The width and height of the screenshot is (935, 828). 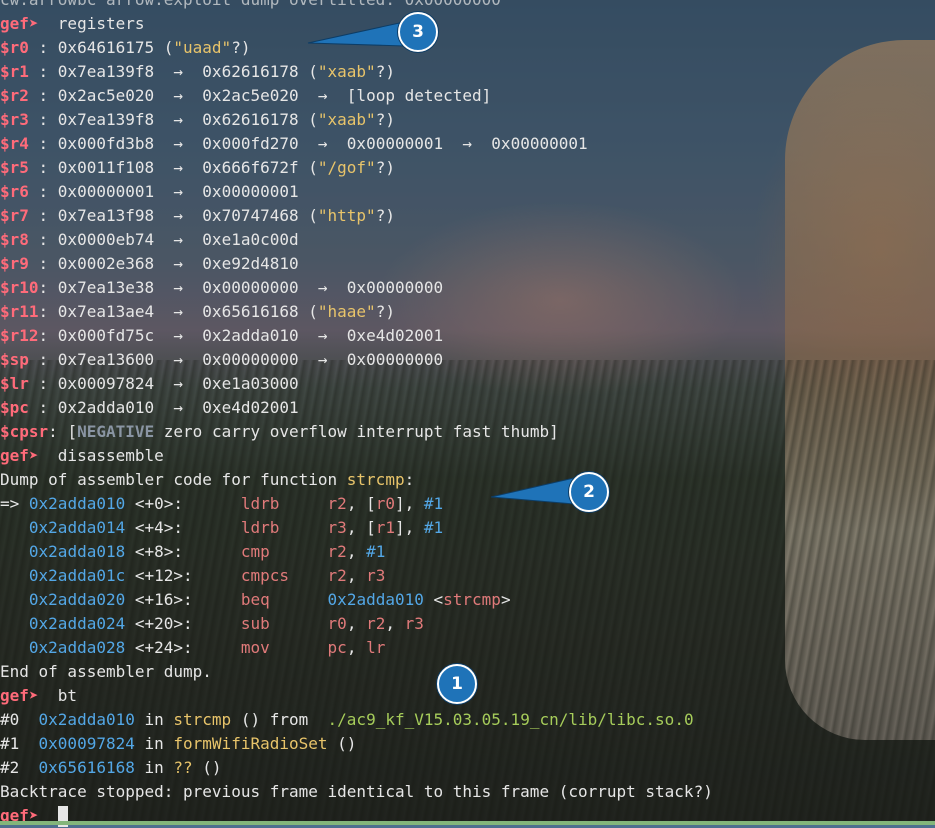 I want to click on register-row: $r0 : 0x64616175 ("uaad"?), so click(x=467, y=48).